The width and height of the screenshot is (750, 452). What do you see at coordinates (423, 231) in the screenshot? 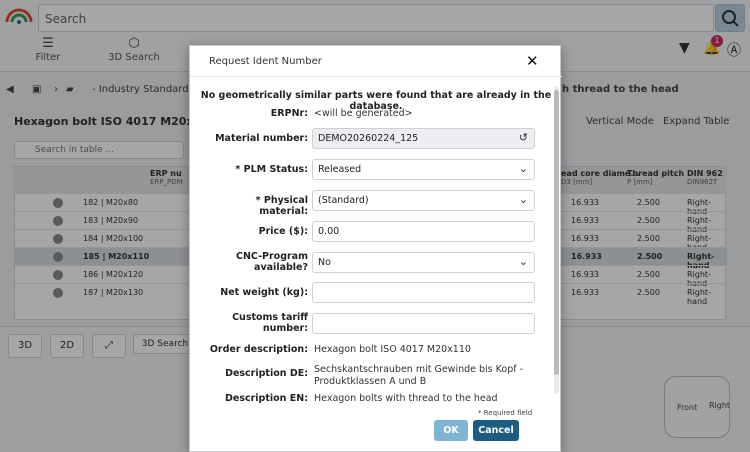
I see `price-input: 0.00` at bounding box center [423, 231].